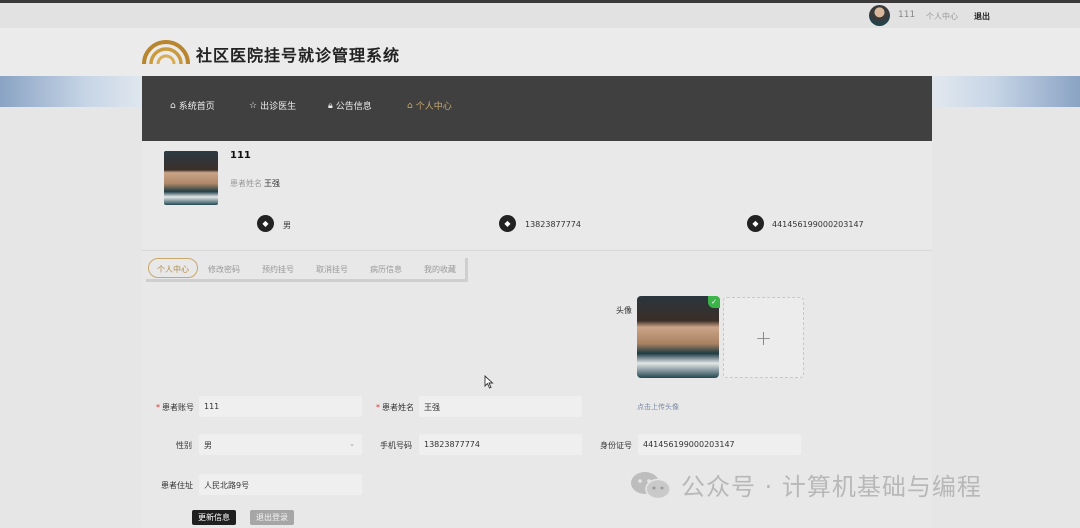  What do you see at coordinates (540, 52) in the screenshot?
I see `site-header: 社区医院挂号就诊管理系统` at bounding box center [540, 52].